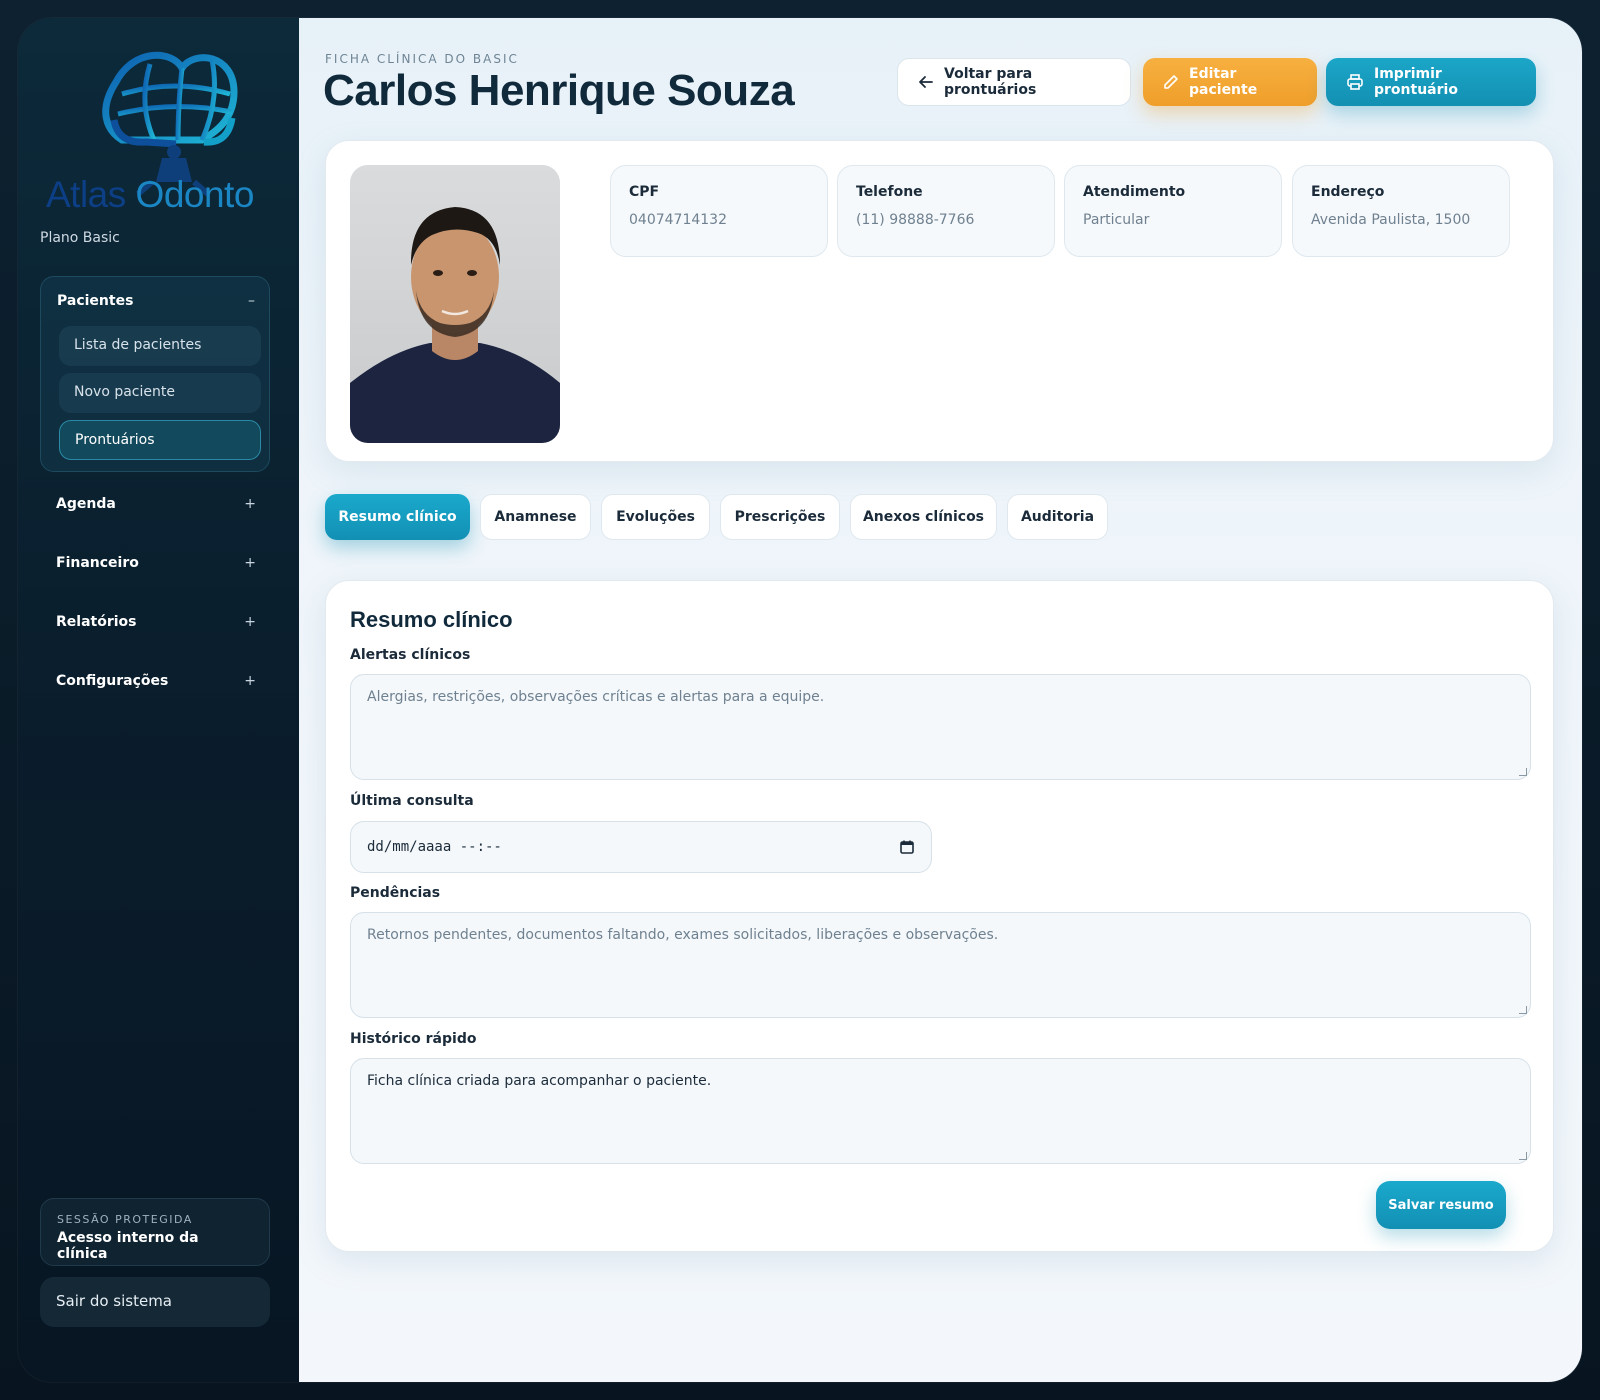 This screenshot has height=1400, width=1600. I want to click on nav-financeiro-label: Financeiro, so click(97, 563).